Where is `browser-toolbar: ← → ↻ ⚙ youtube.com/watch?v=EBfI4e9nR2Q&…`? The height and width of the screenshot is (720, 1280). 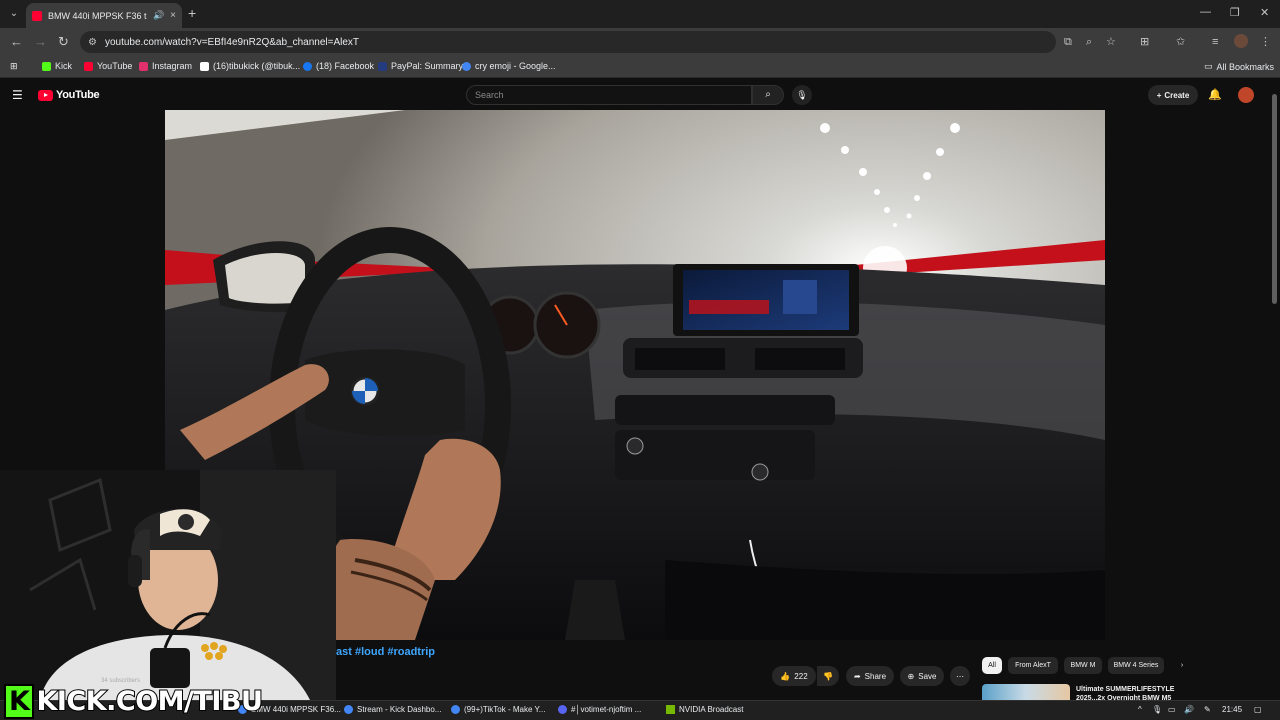 browser-toolbar: ← → ↻ ⚙ youtube.com/watch?v=EBfI4e9nR2Q&… is located at coordinates (640, 42).